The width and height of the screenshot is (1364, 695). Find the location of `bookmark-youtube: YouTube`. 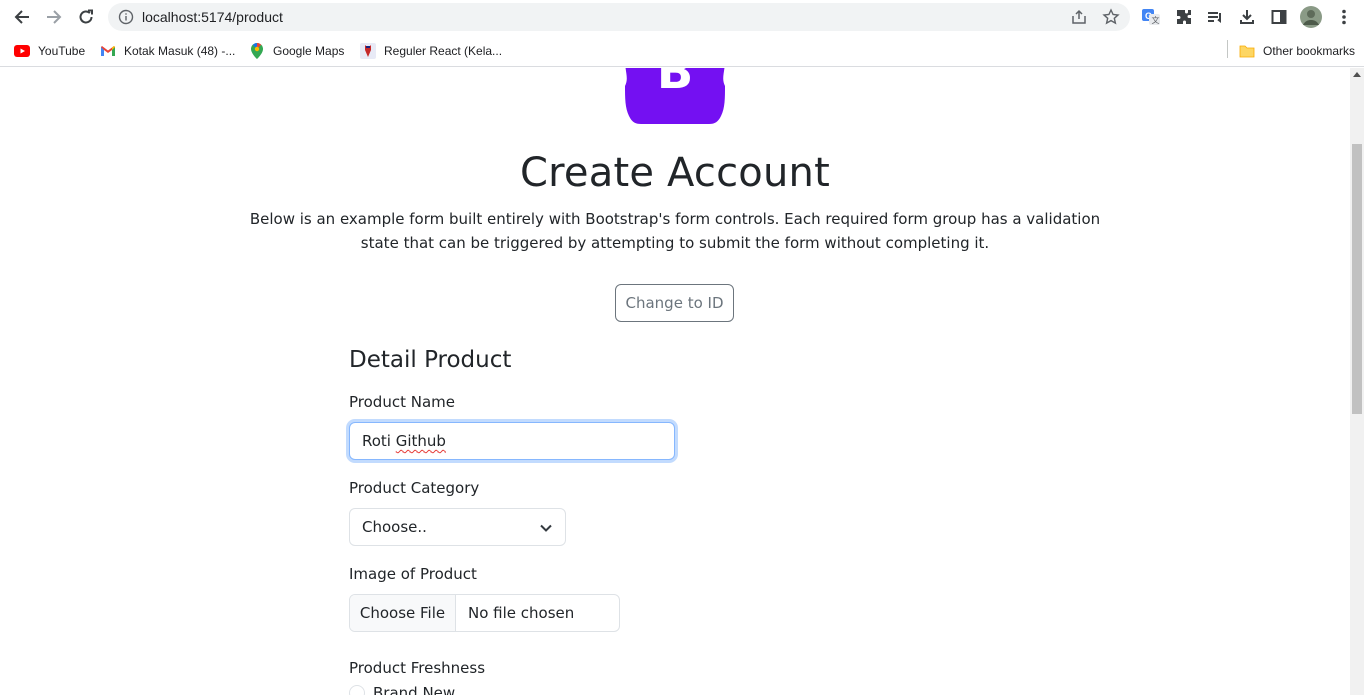

bookmark-youtube: YouTube is located at coordinates (49, 51).